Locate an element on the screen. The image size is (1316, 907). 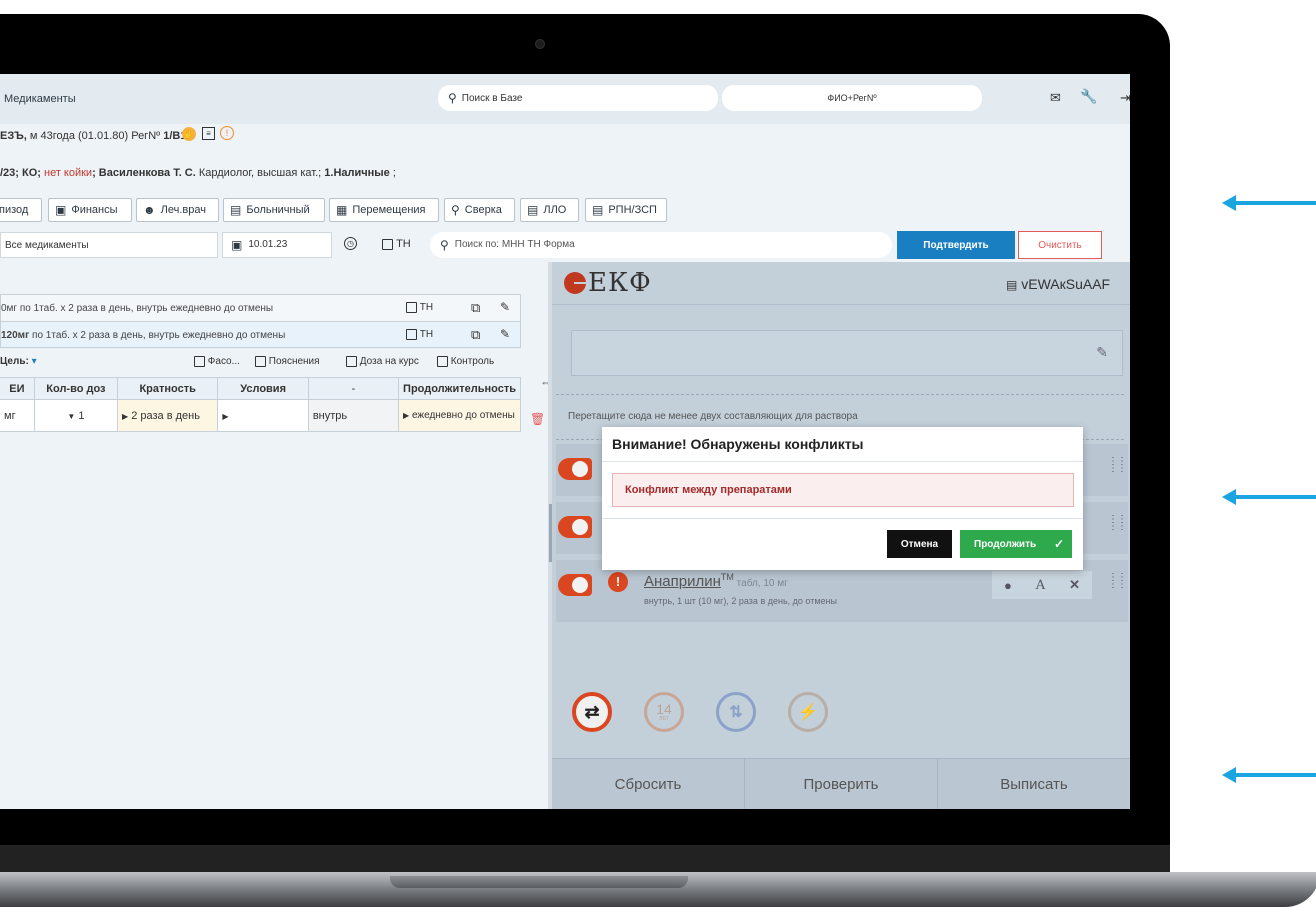
date-field: ▣ 10.01.23 is located at coordinates (277, 245).